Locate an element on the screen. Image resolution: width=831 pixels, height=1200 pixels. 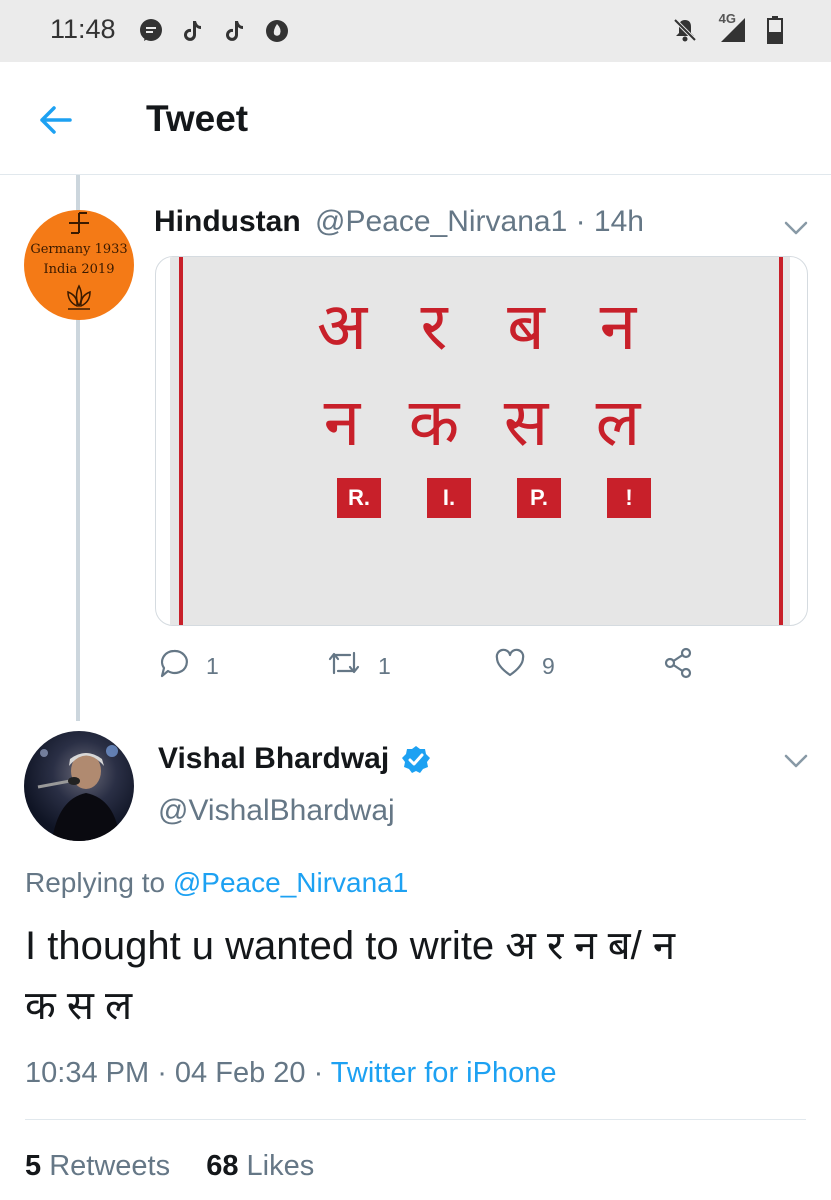
share-button is located at coordinates (678, 666).